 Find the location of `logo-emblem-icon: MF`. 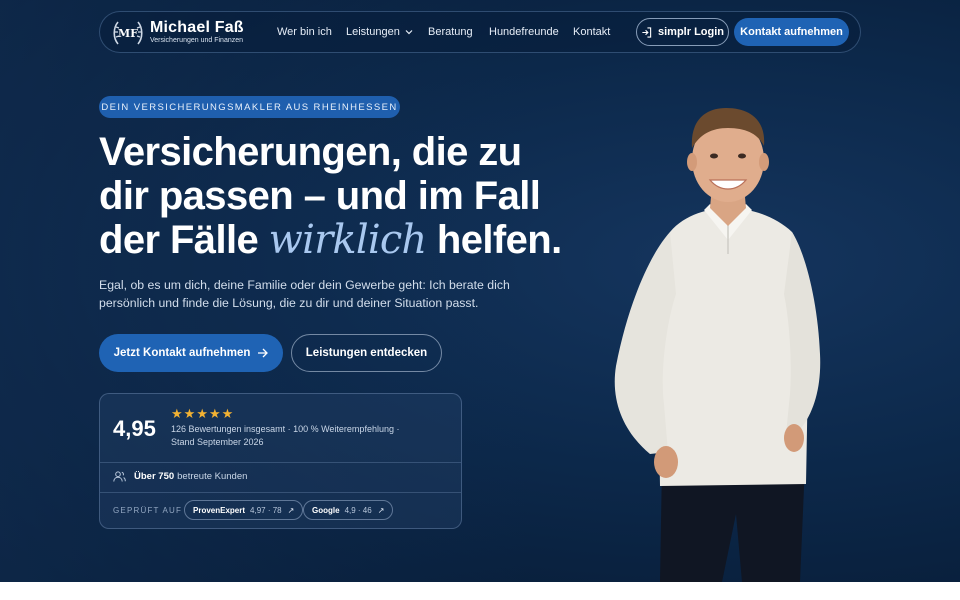

logo-emblem-icon: MF is located at coordinates (128, 32).